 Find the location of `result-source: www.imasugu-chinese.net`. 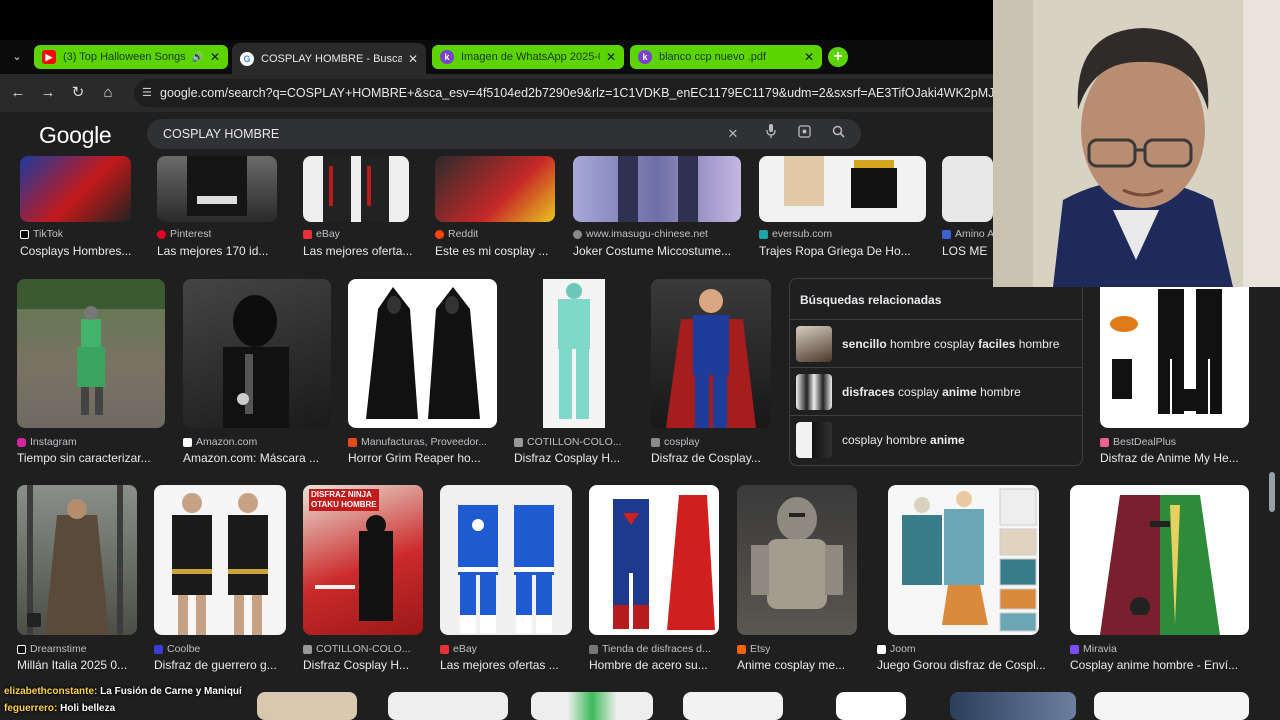

result-source: www.imasugu-chinese.net is located at coordinates (640, 234).